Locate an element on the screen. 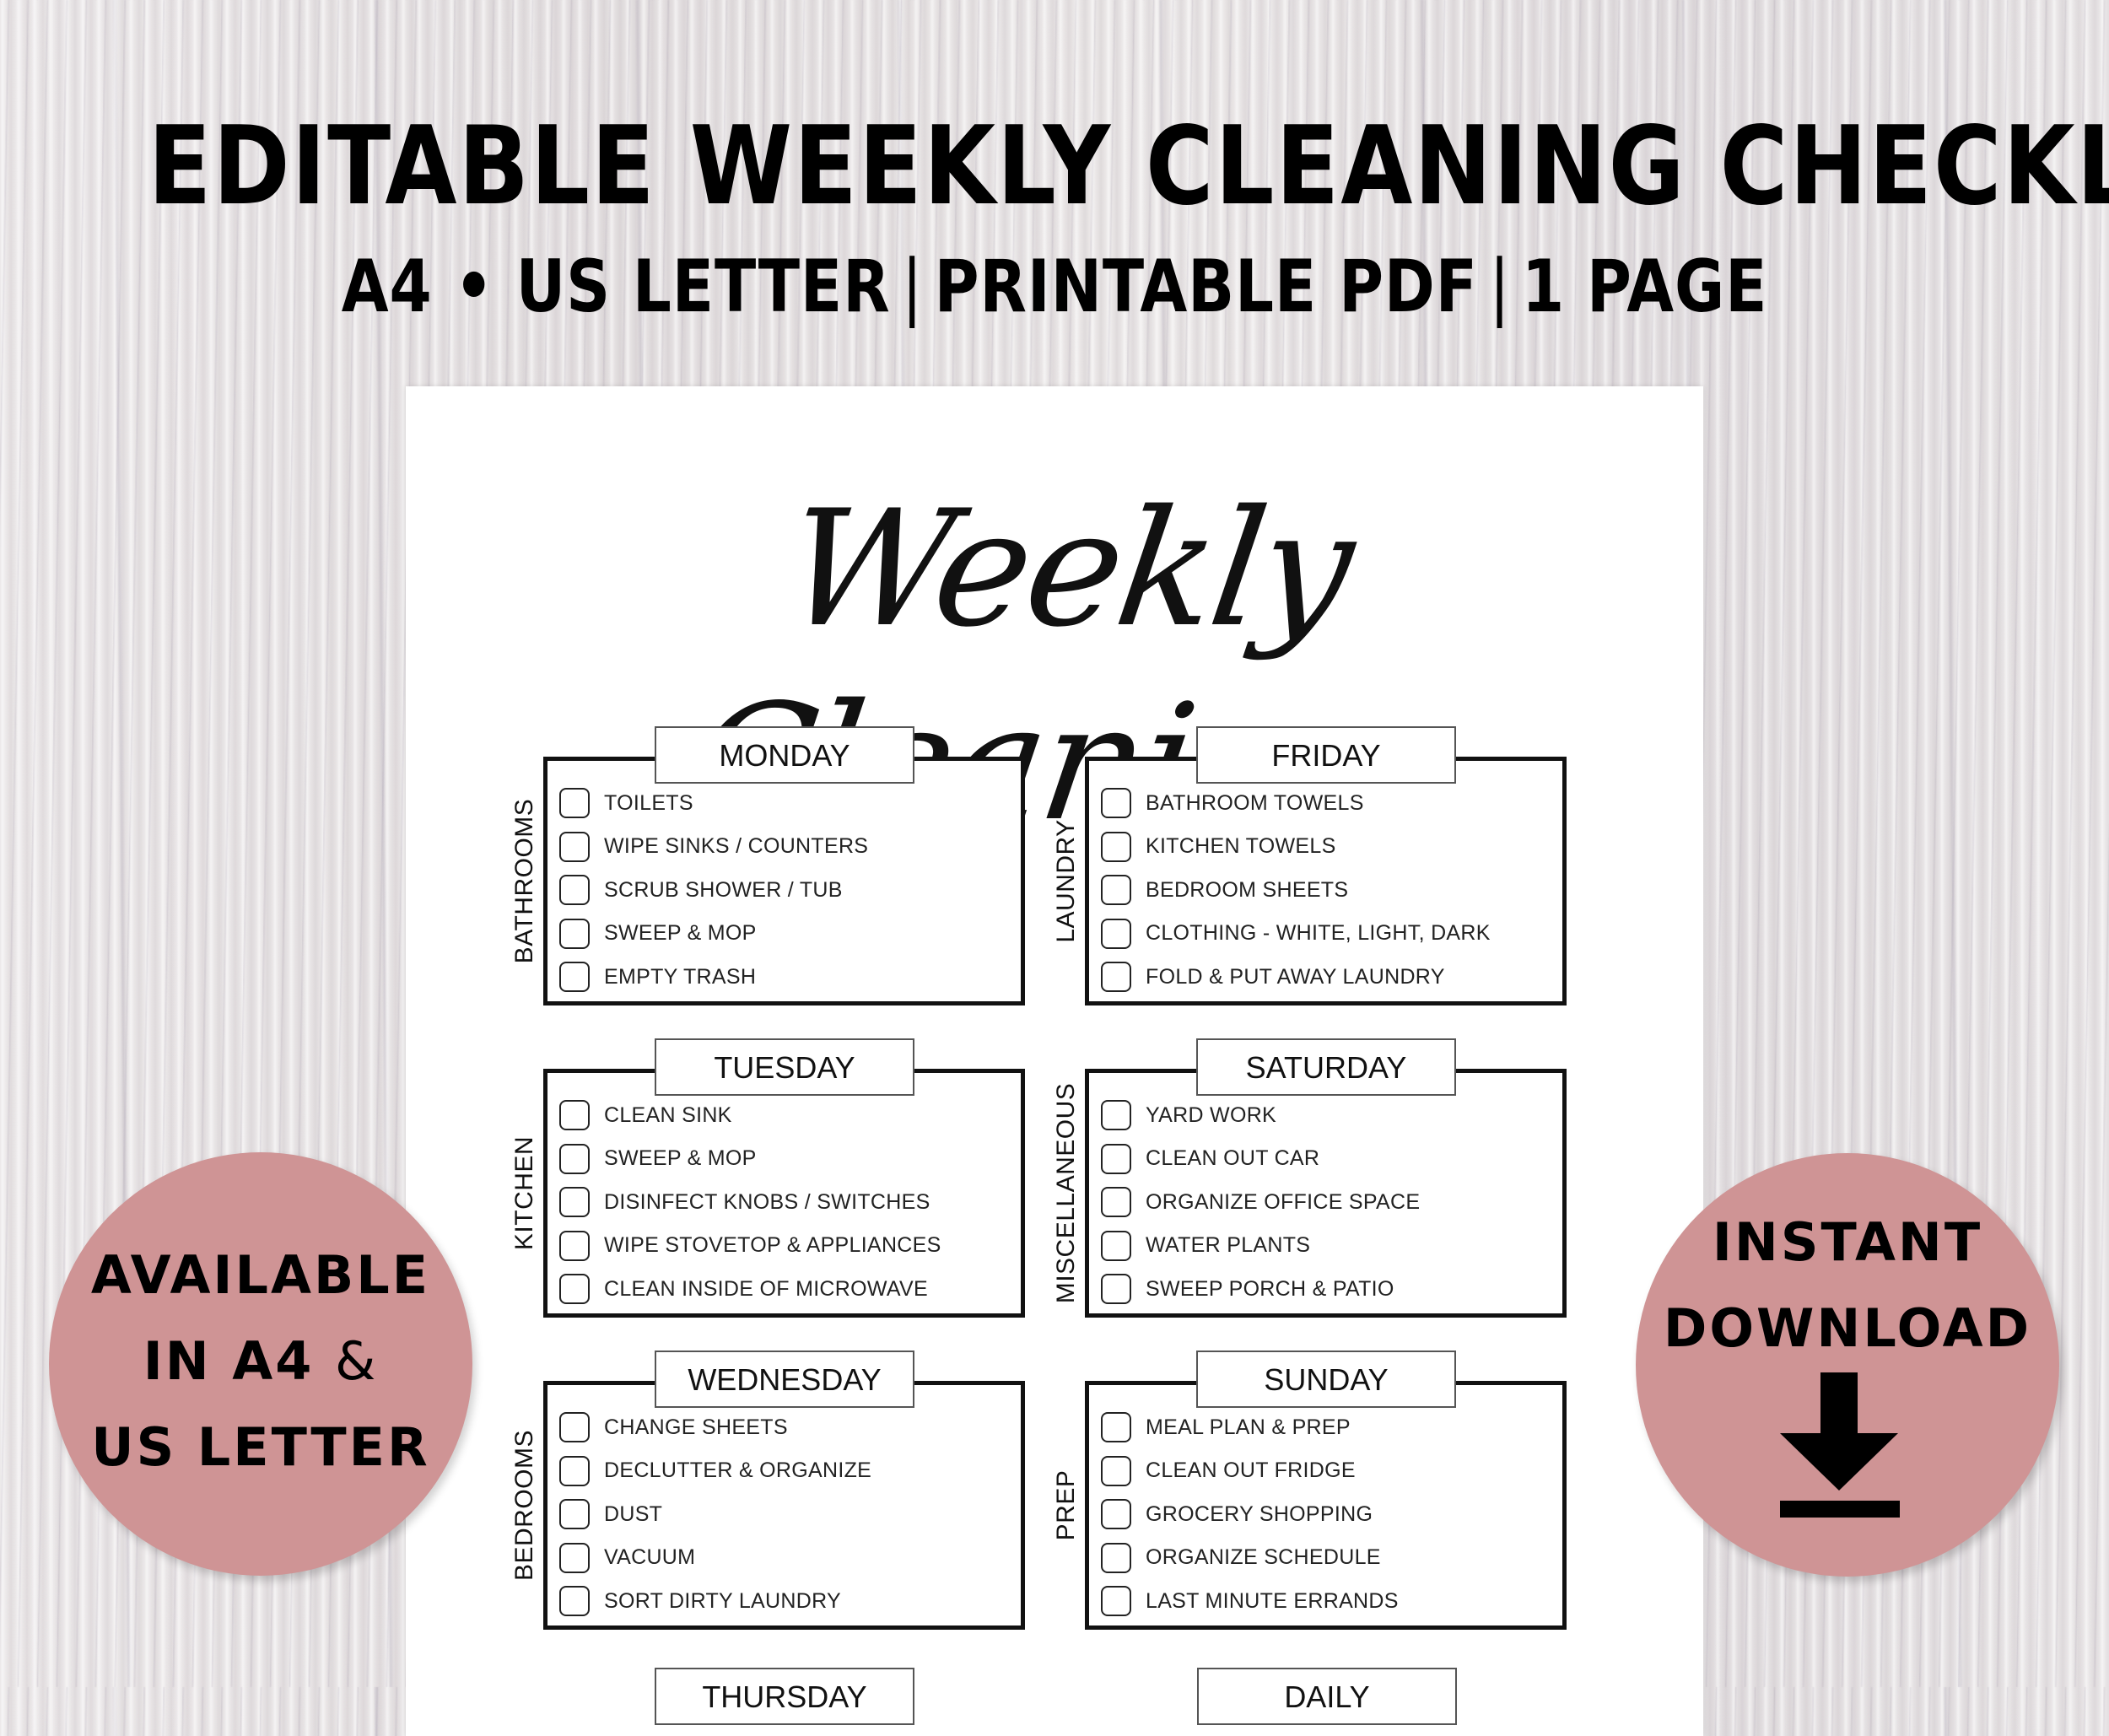 The height and width of the screenshot is (1736, 2109). banner-headline: EDITABLE WEEKLY CLEANING CHECKLIST is located at coordinates (1128, 167).